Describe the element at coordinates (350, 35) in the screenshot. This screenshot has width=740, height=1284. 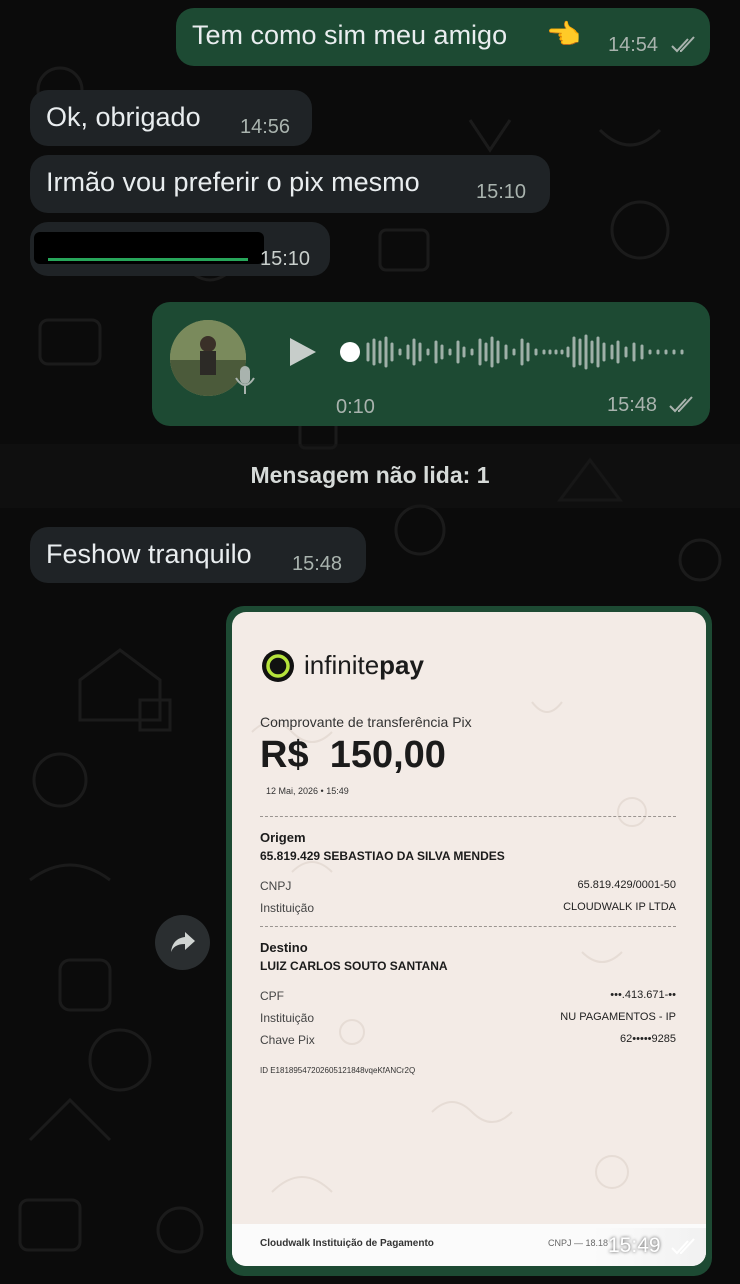
I see `message-text: Tem como sim meu amigo` at that location.